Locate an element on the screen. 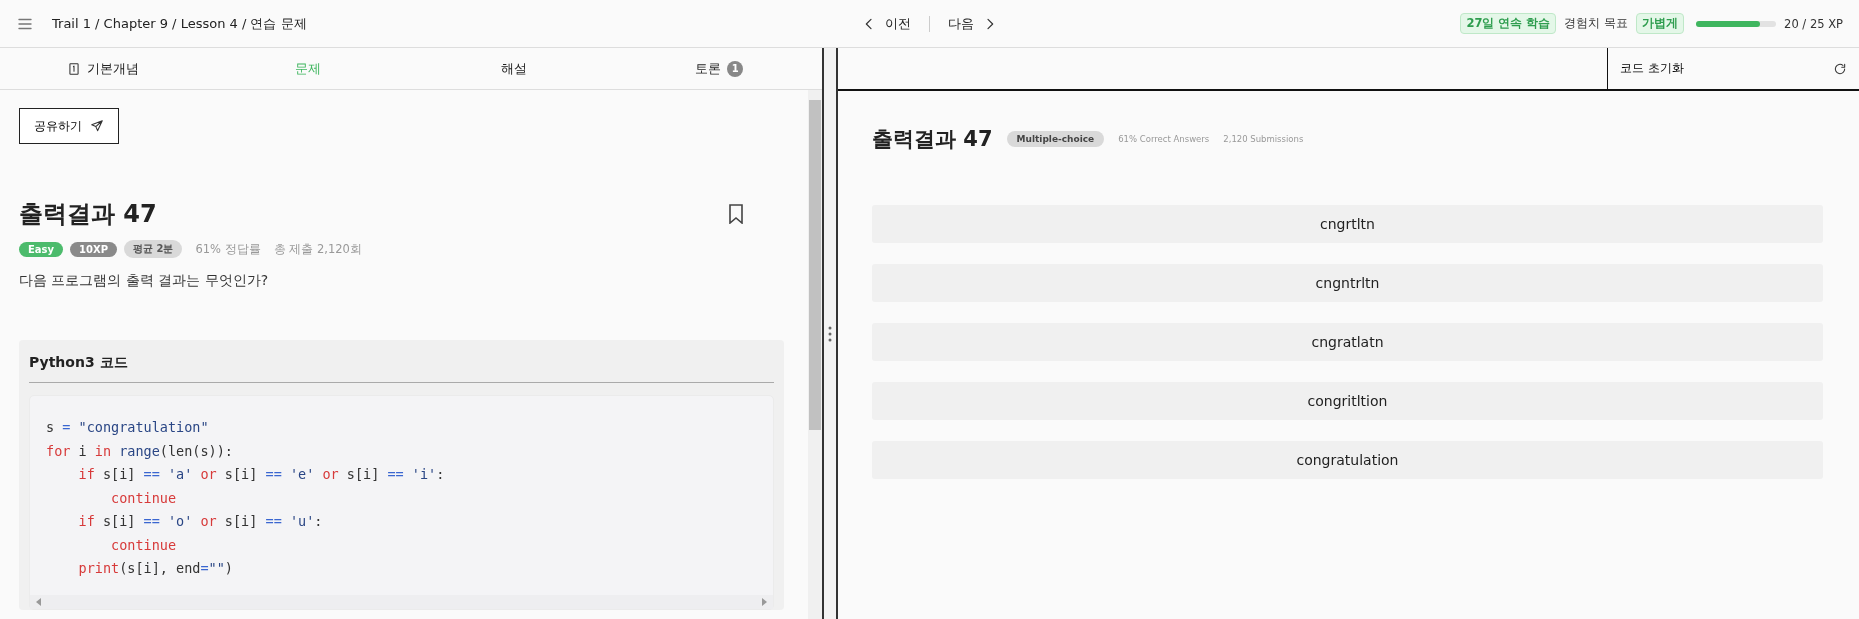  tab: 토론 1 is located at coordinates (719, 68).